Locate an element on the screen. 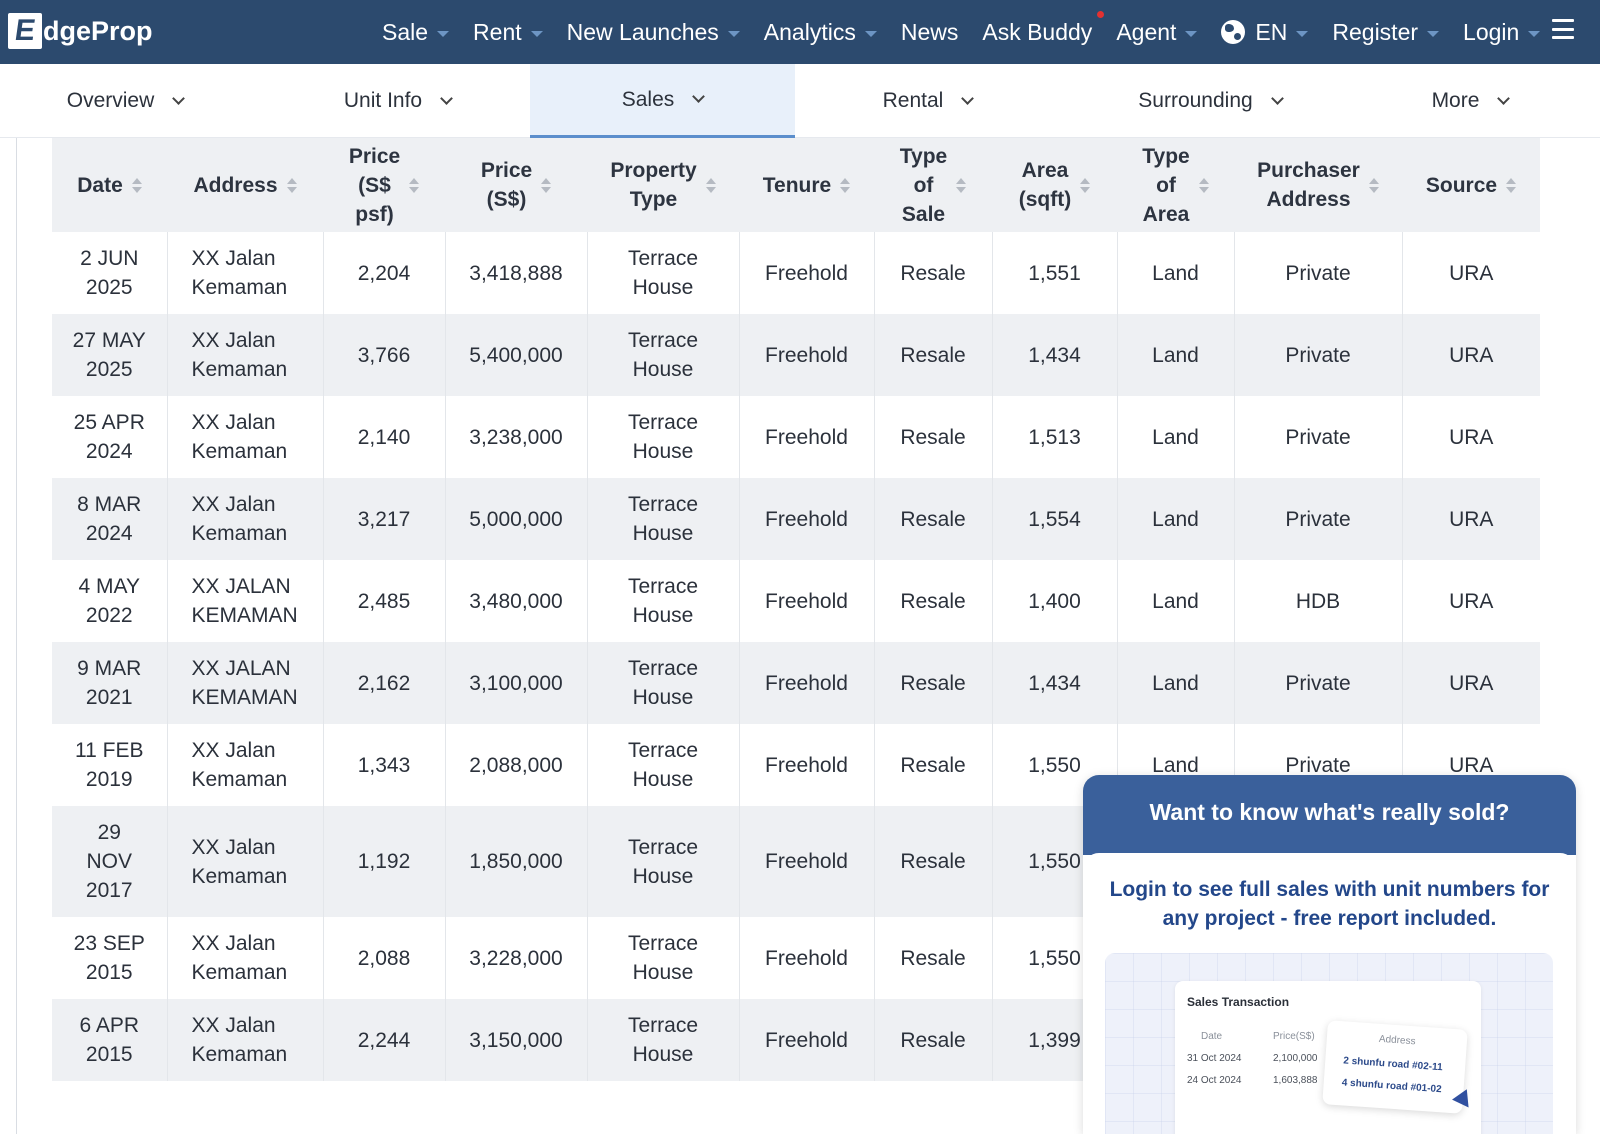  language-selector: EN is located at coordinates (1264, 32).